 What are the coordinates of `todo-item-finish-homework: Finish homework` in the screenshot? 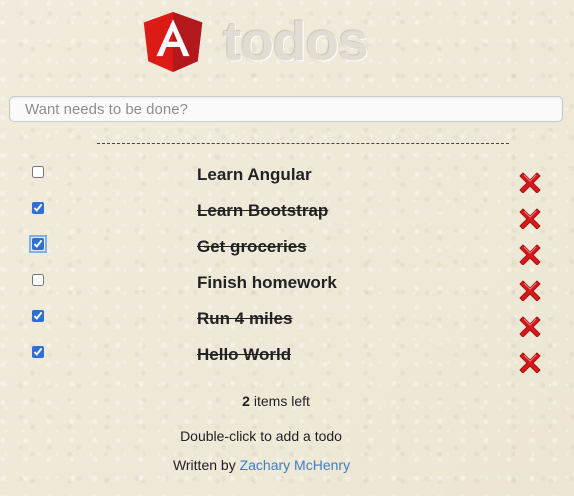 It's located at (287, 282).